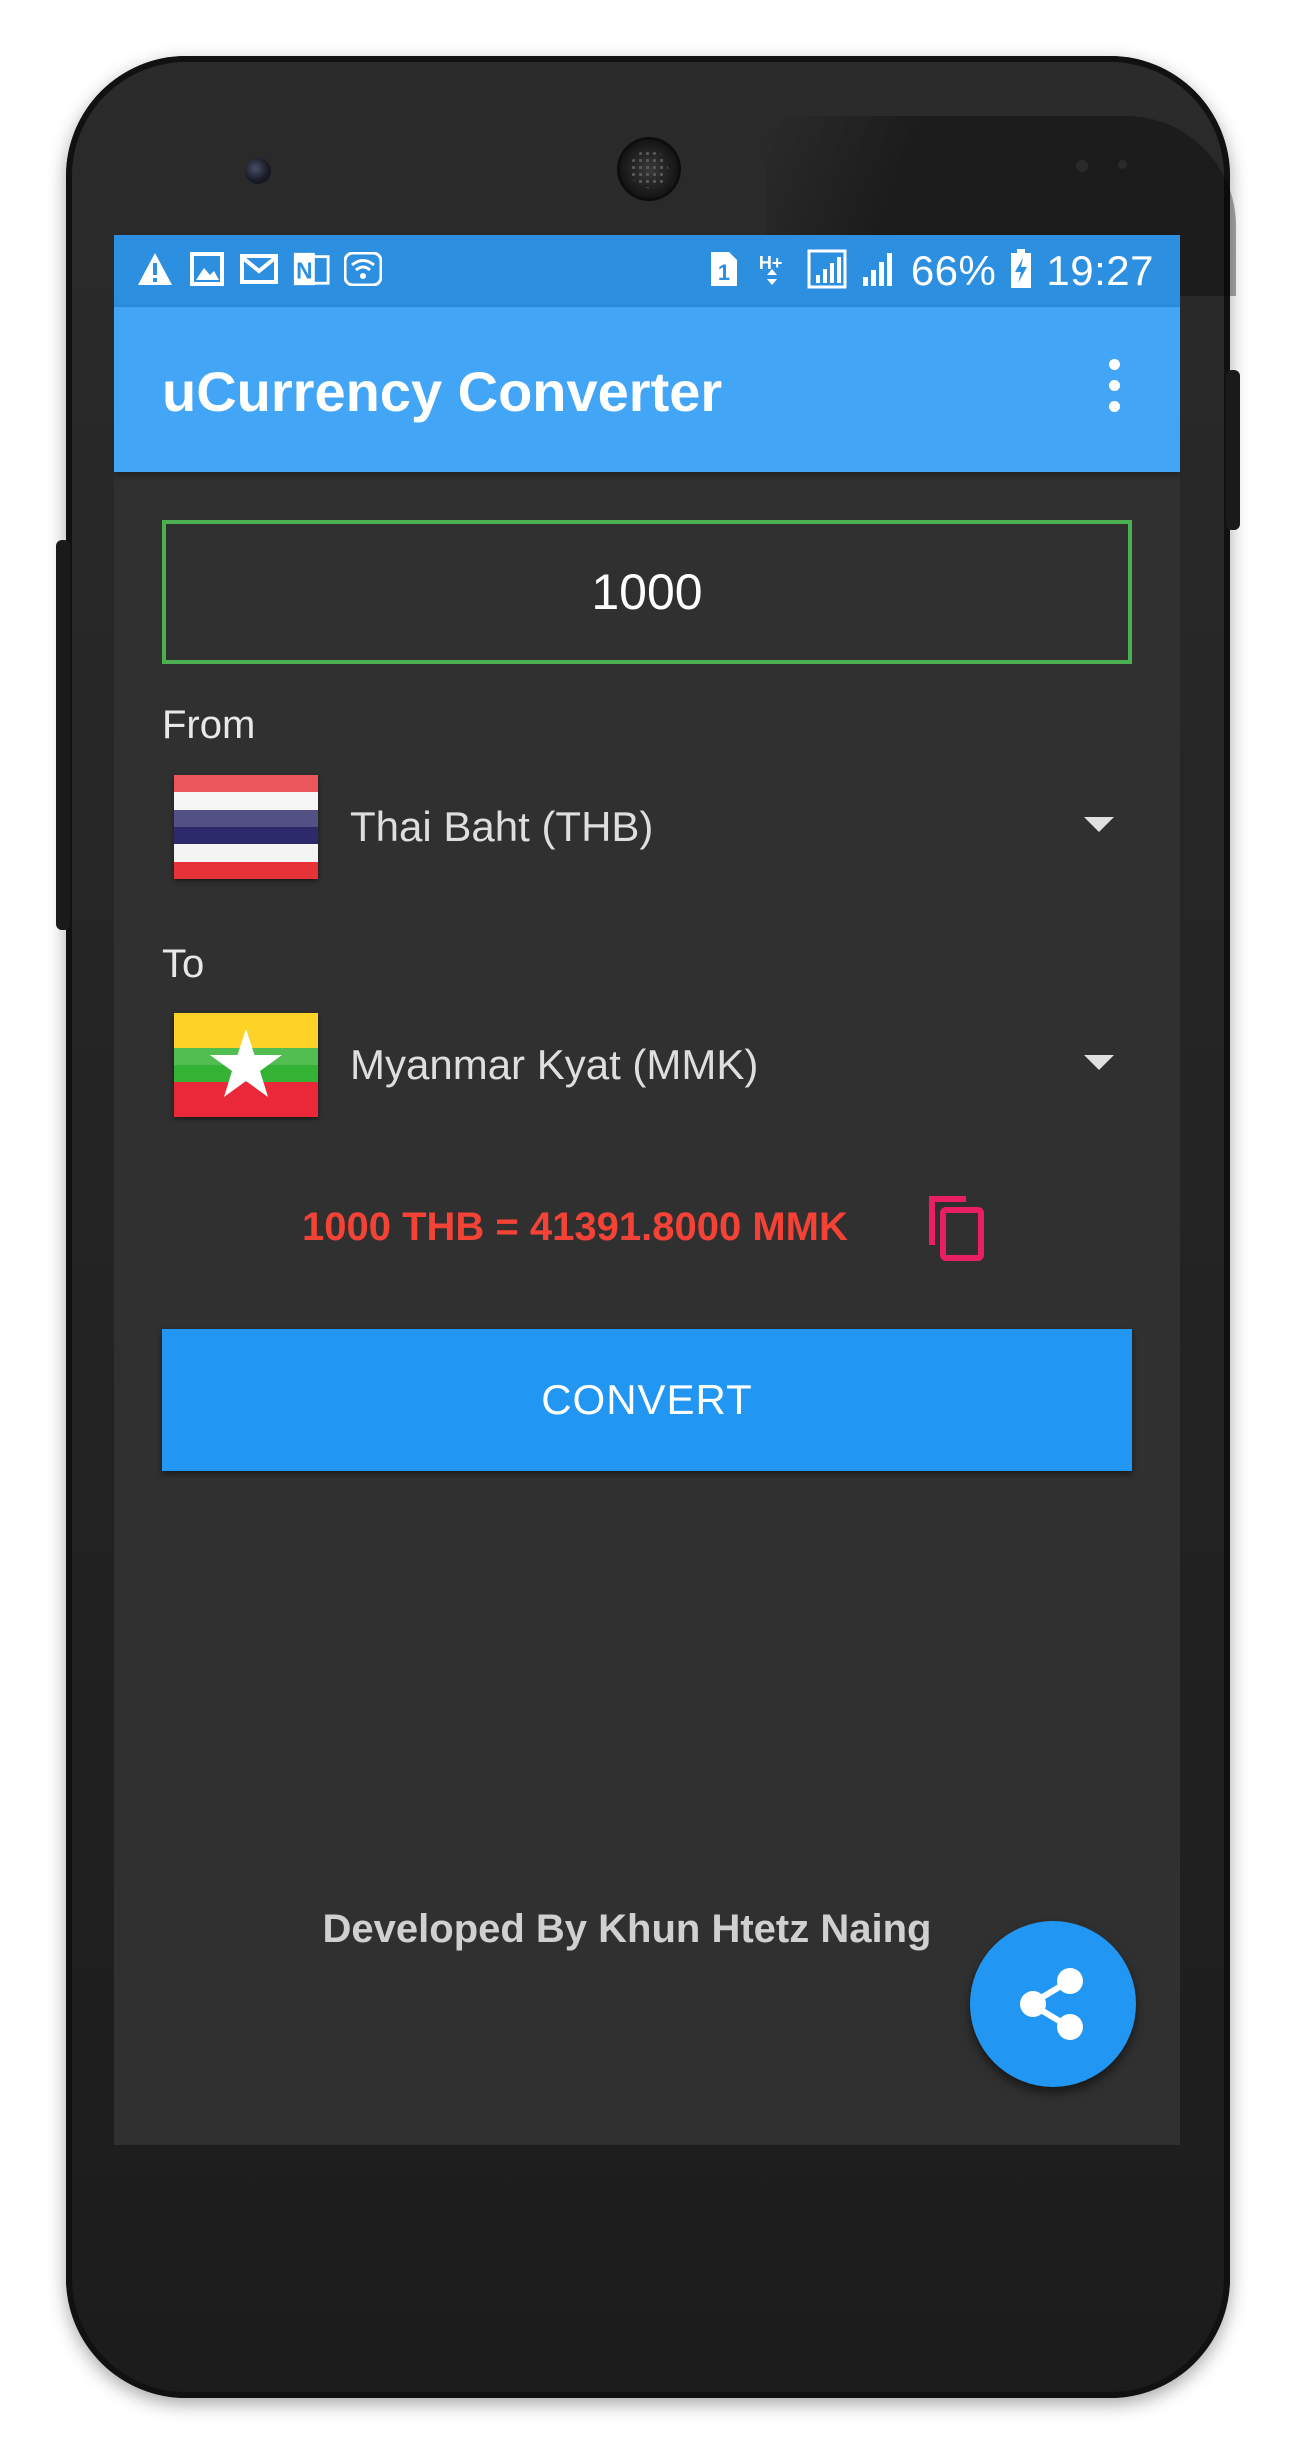 Image resolution: width=1293 pixels, height=2456 pixels. What do you see at coordinates (246, 1065) in the screenshot?
I see `myanmar-flag-icon` at bounding box center [246, 1065].